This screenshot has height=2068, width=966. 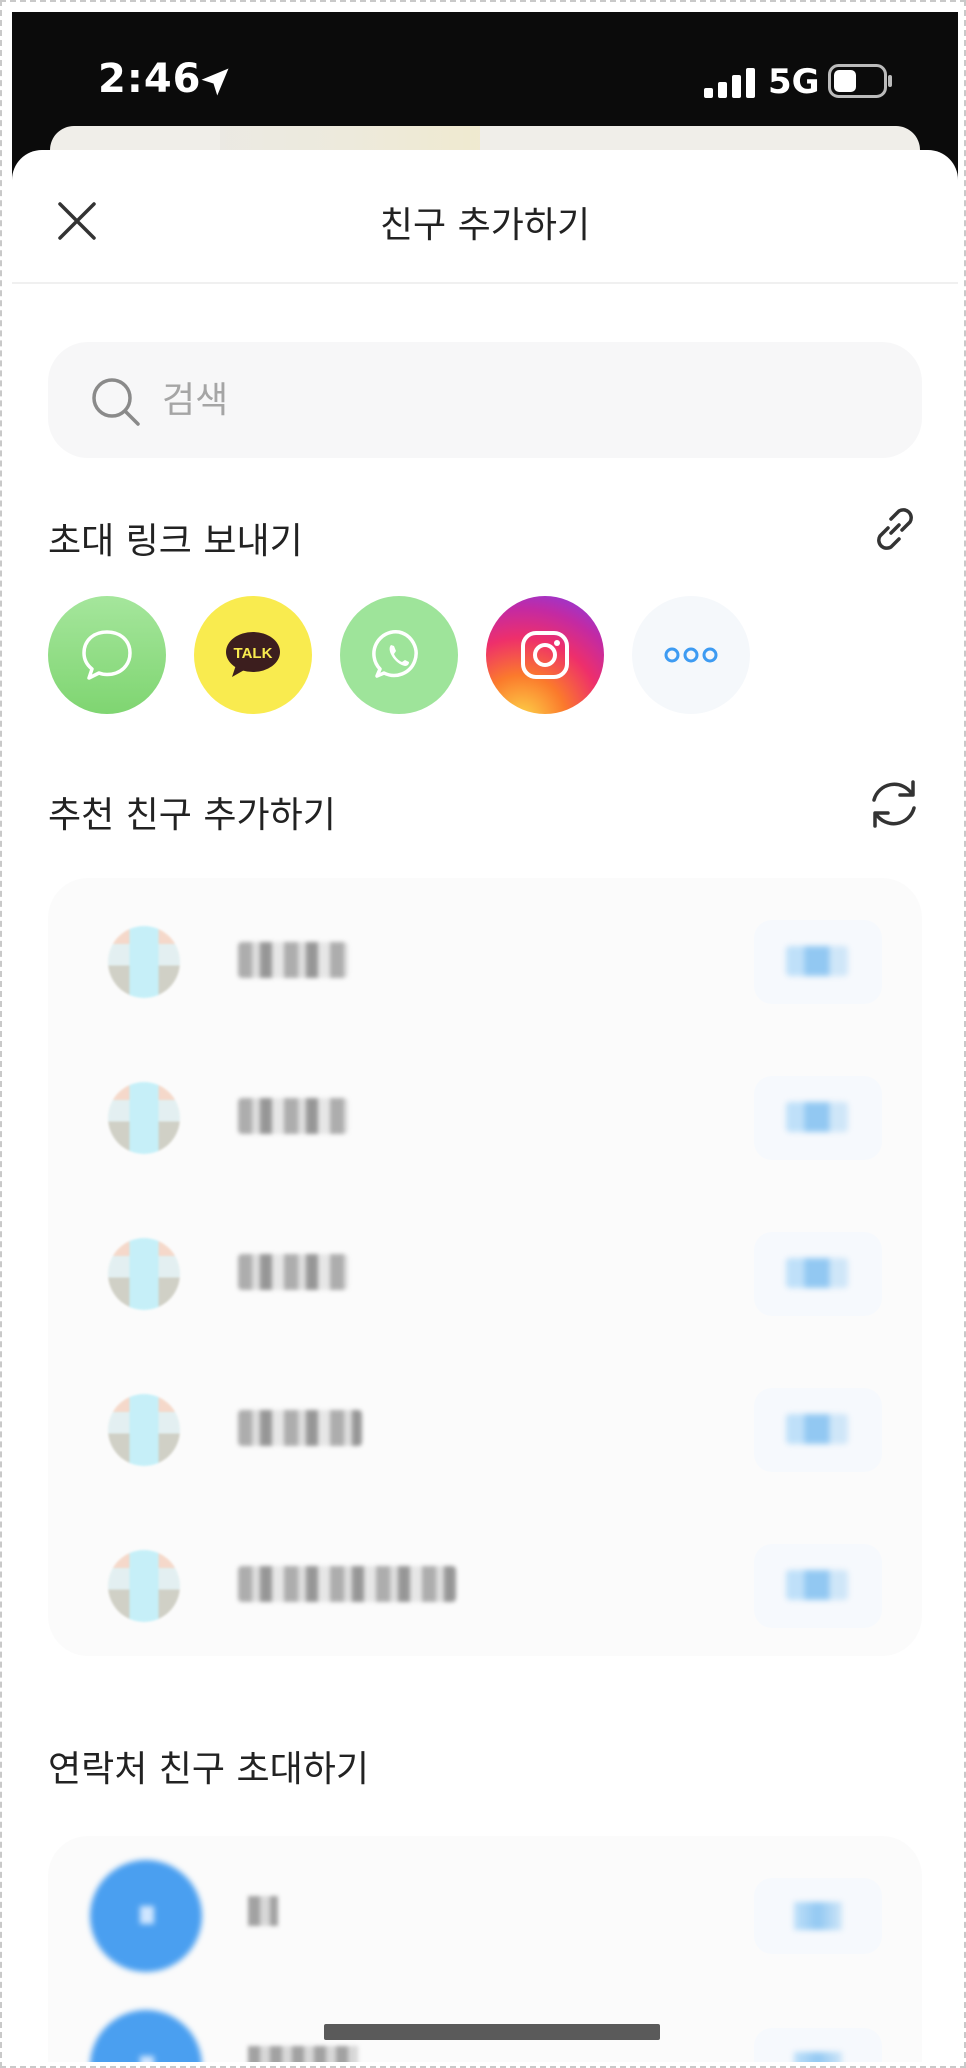 What do you see at coordinates (512, 400) in the screenshot?
I see `search-input` at bounding box center [512, 400].